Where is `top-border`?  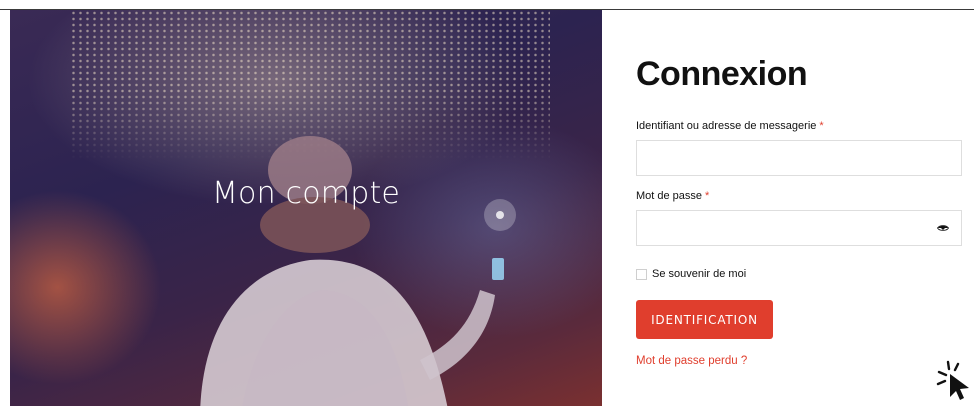 top-border is located at coordinates (487, 5).